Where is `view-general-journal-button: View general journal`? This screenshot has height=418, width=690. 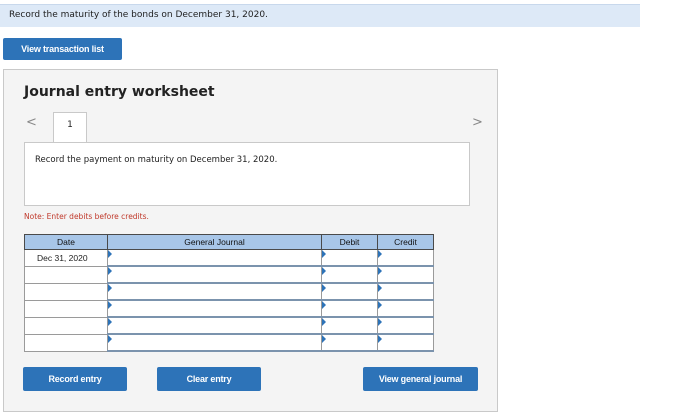
view-general-journal-button: View general journal is located at coordinates (420, 379).